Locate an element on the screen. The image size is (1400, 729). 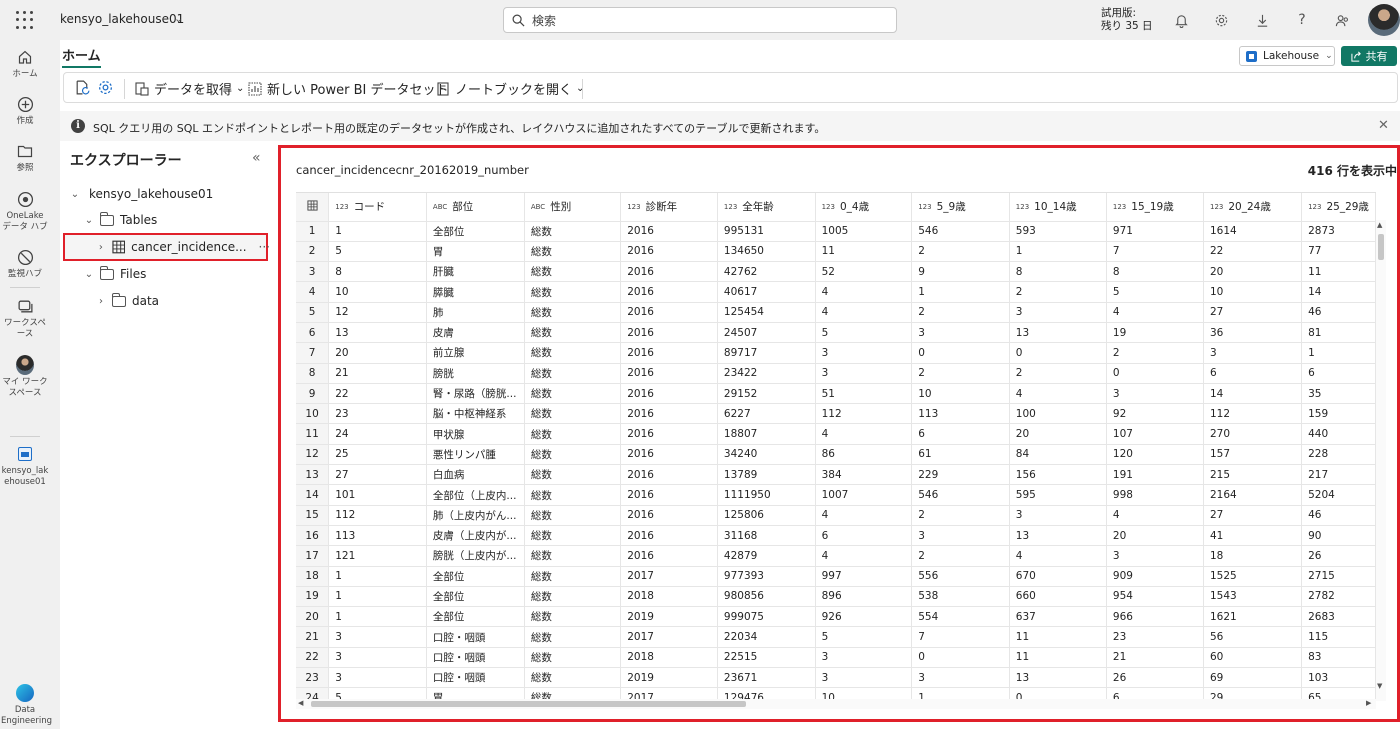
table-cell: 229 is located at coordinates (960, 475).